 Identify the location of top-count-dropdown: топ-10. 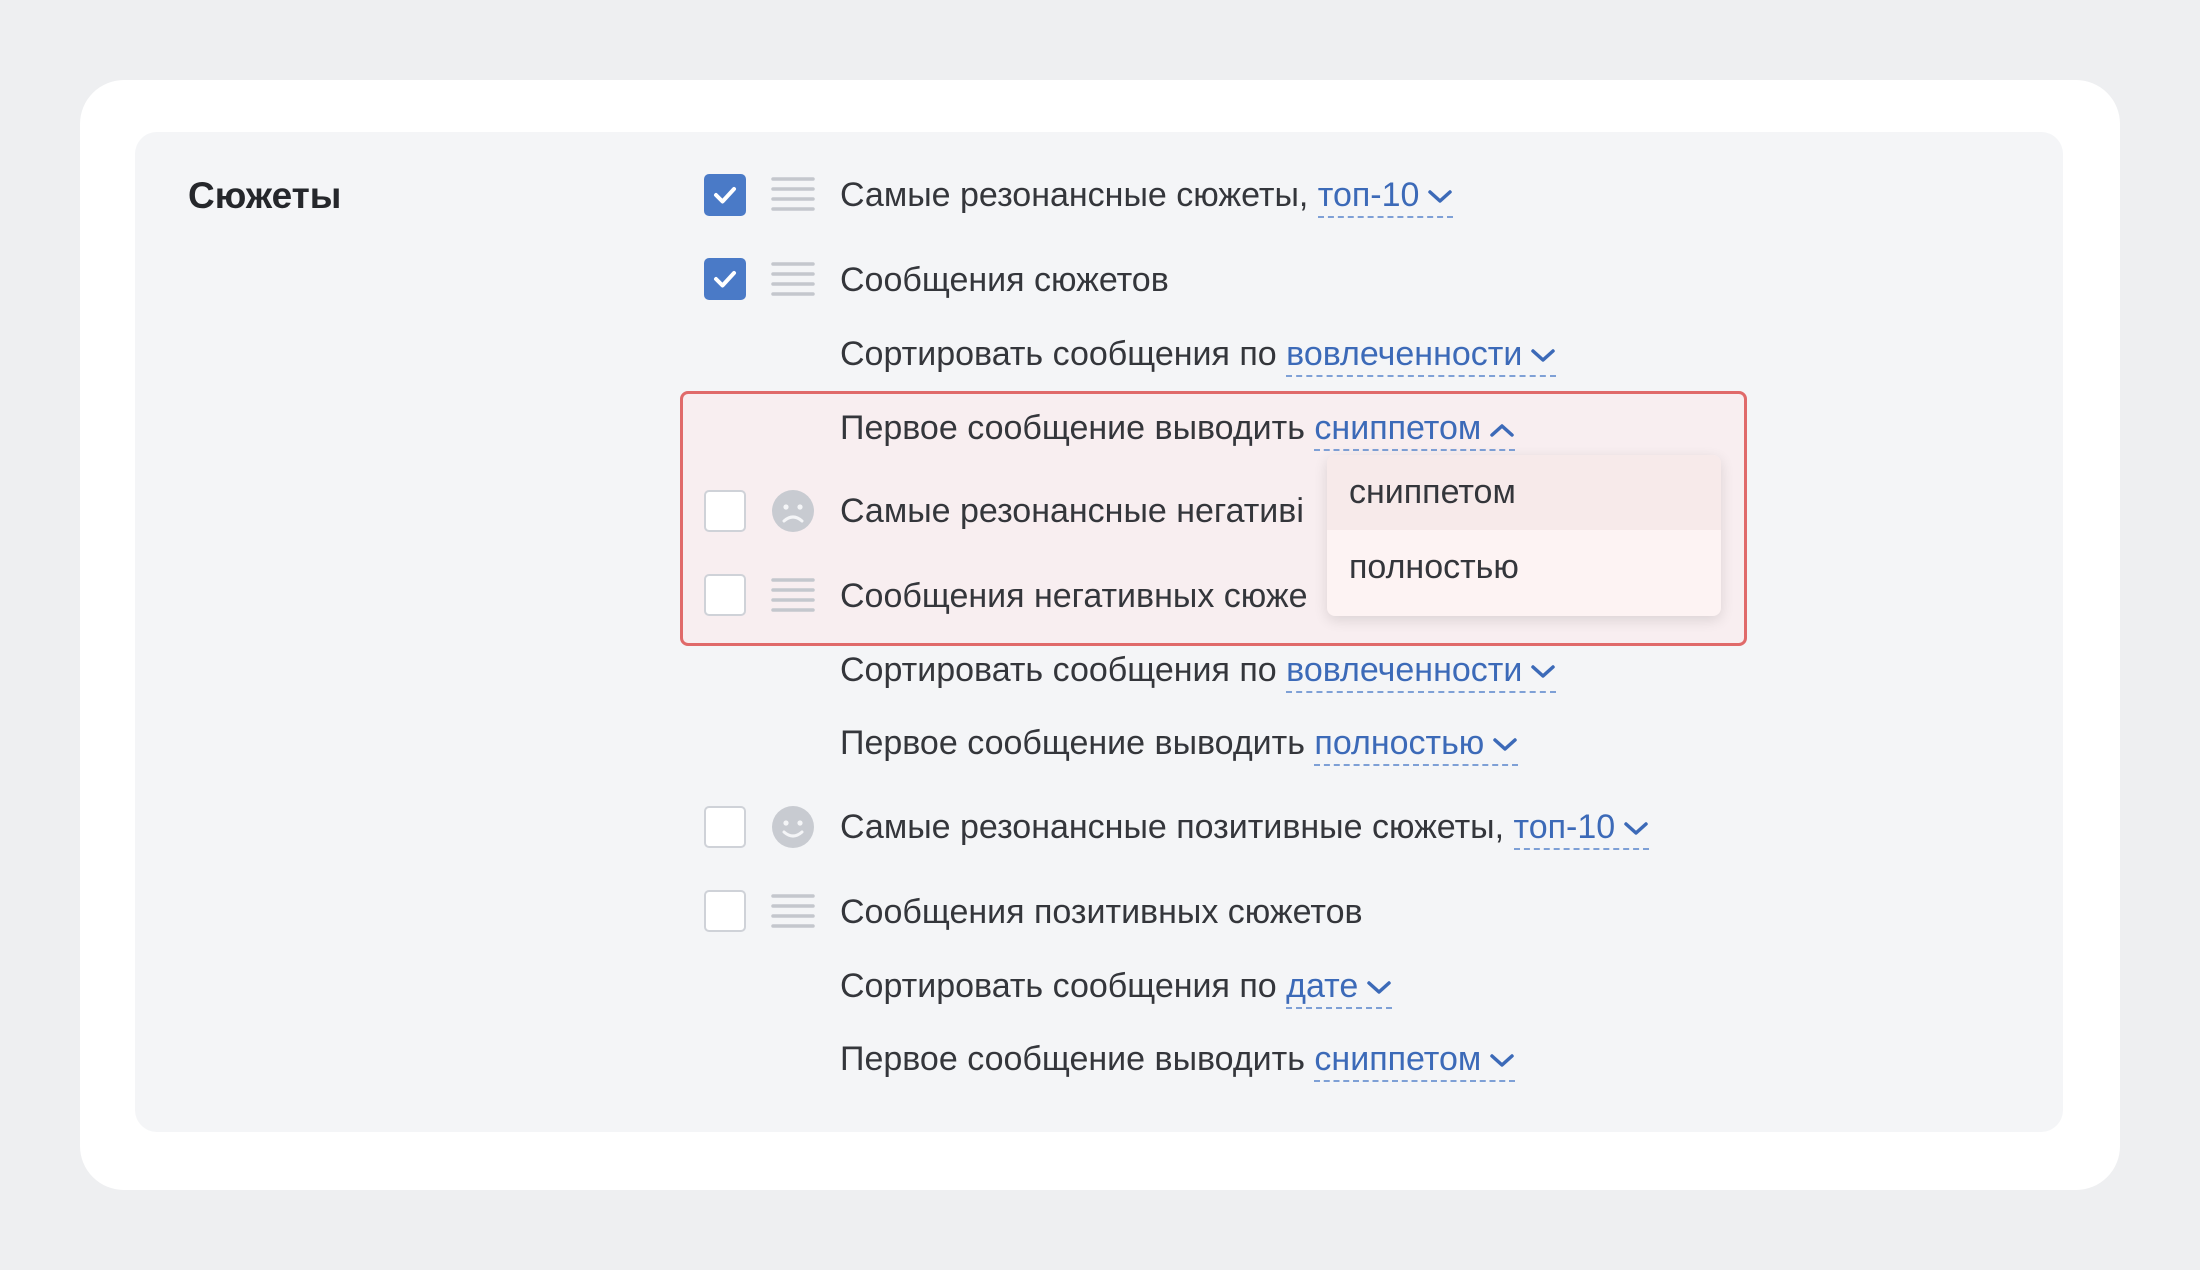
(1385, 197).